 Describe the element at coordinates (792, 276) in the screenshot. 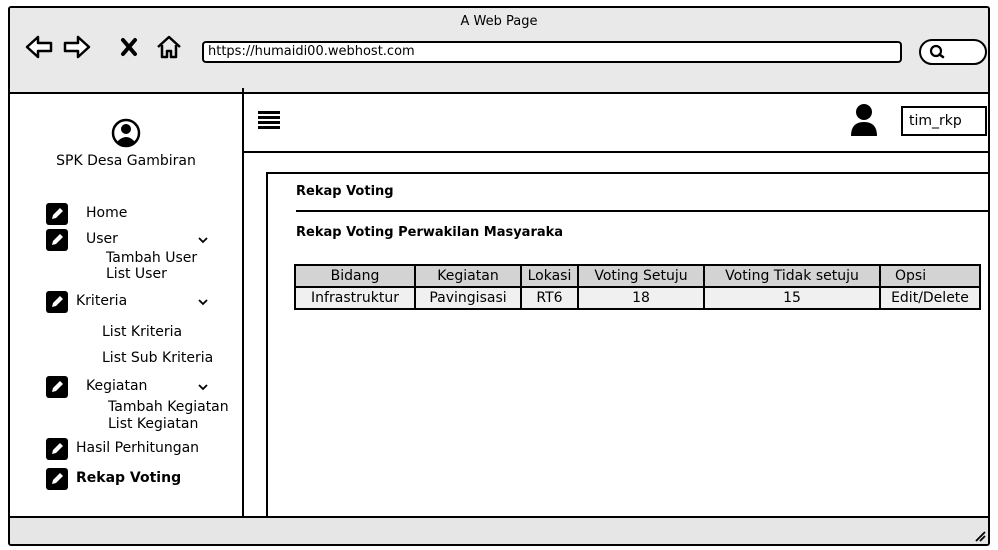

I see `col-header-voting-tidak-setuju: Voting Tidak setuju` at that location.